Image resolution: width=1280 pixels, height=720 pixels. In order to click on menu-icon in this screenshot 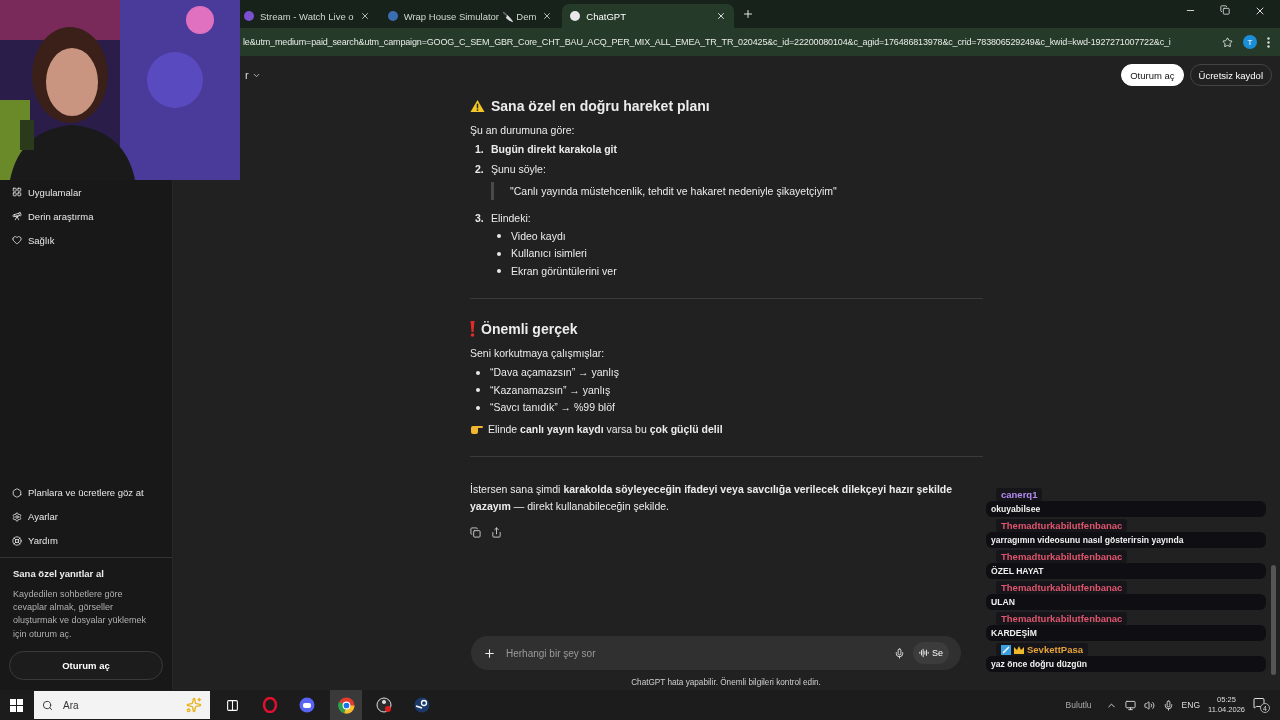, I will do `click(1268, 42)`.